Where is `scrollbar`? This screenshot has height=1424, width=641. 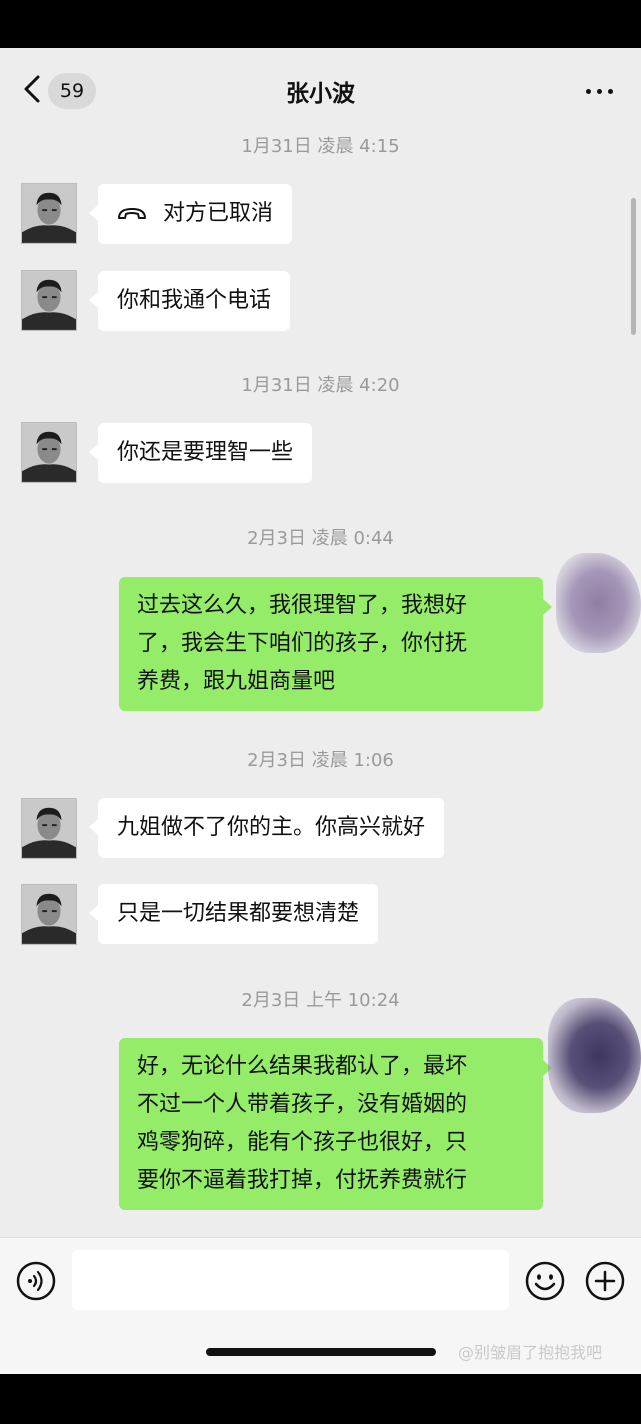
scrollbar is located at coordinates (633, 266).